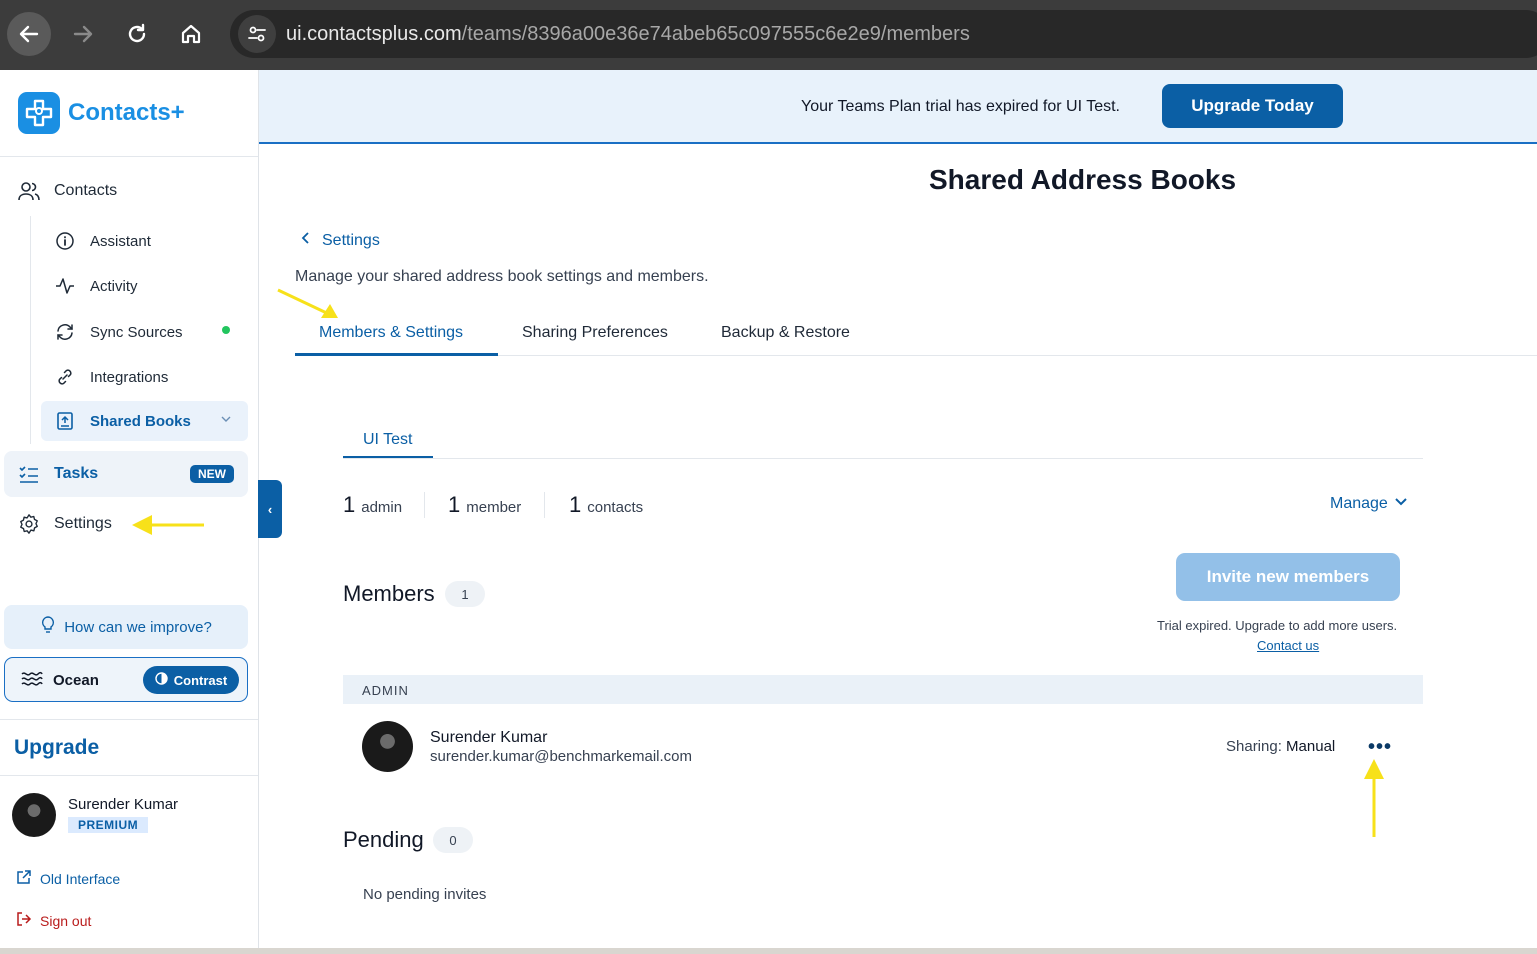 The image size is (1537, 954). I want to click on avatar, so click(34, 815).